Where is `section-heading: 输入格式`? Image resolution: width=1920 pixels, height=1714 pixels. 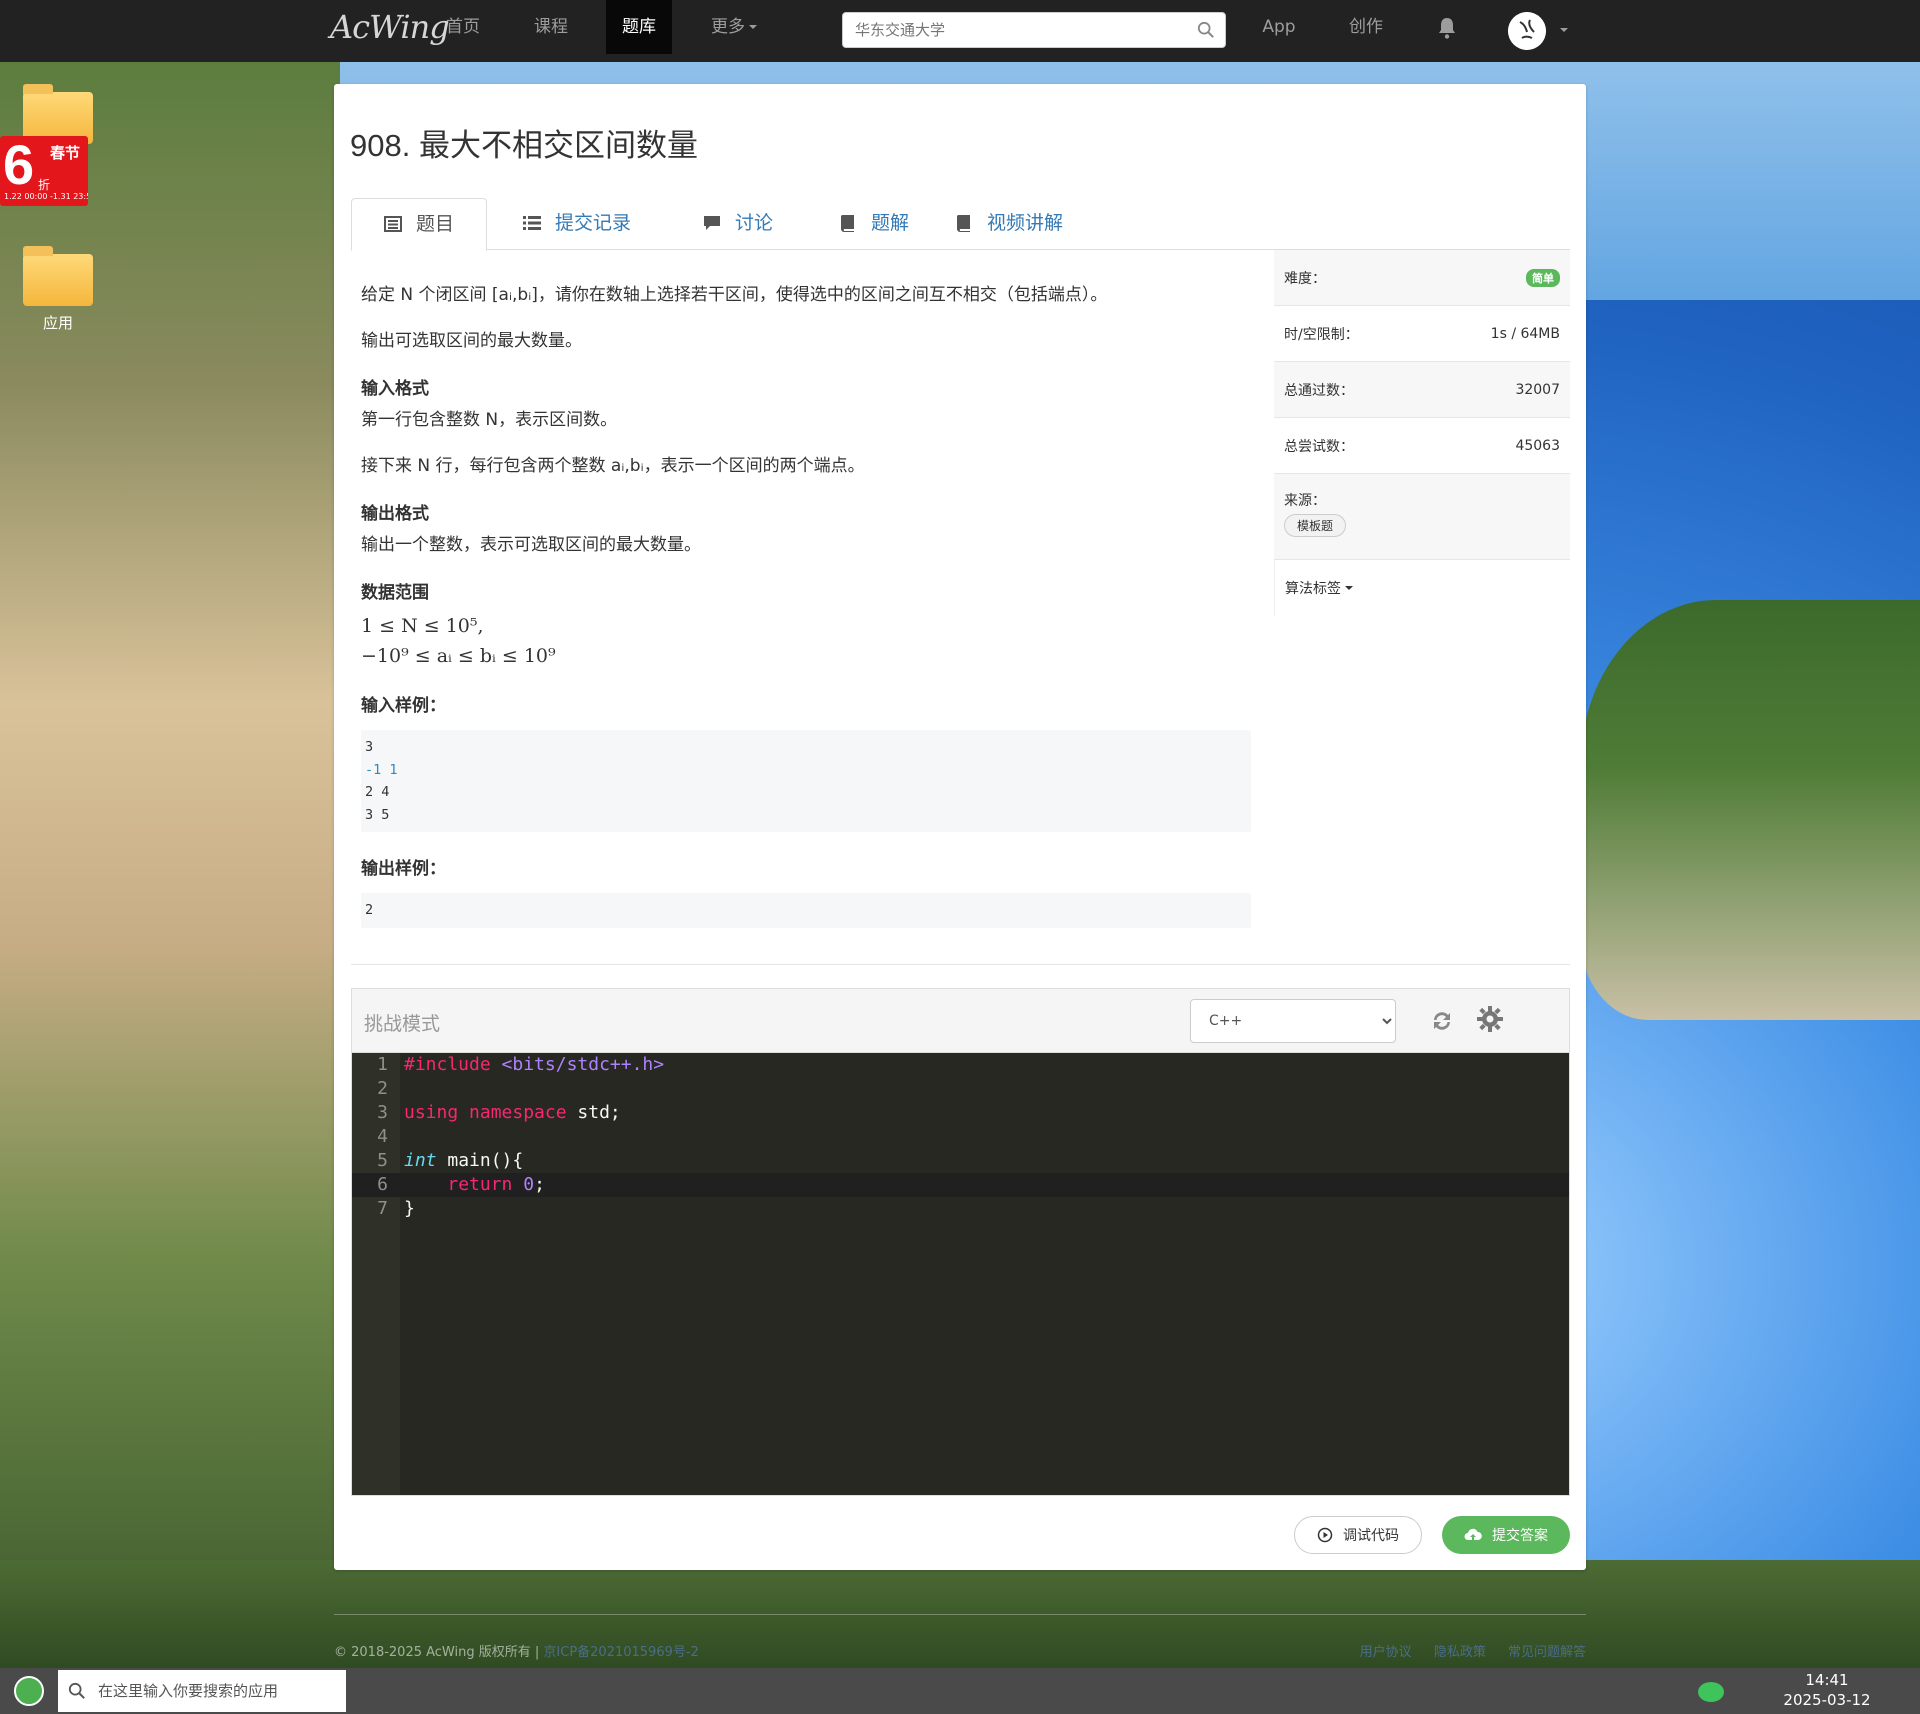
section-heading: 输入格式 is located at coordinates (395, 389).